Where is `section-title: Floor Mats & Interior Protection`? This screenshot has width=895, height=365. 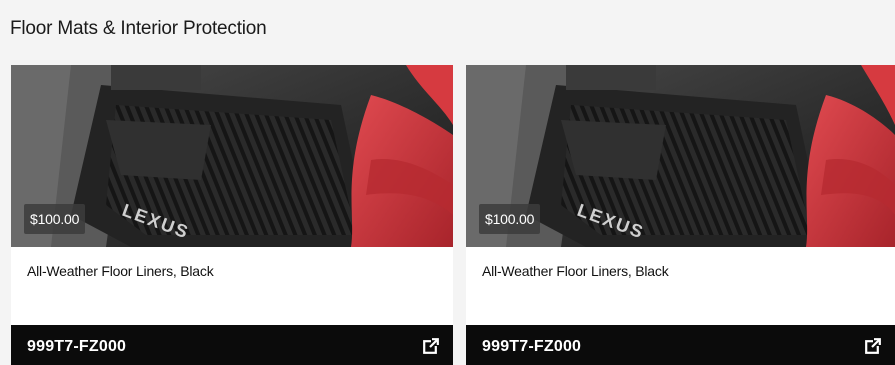
section-title: Floor Mats & Interior Protection is located at coordinates (138, 28).